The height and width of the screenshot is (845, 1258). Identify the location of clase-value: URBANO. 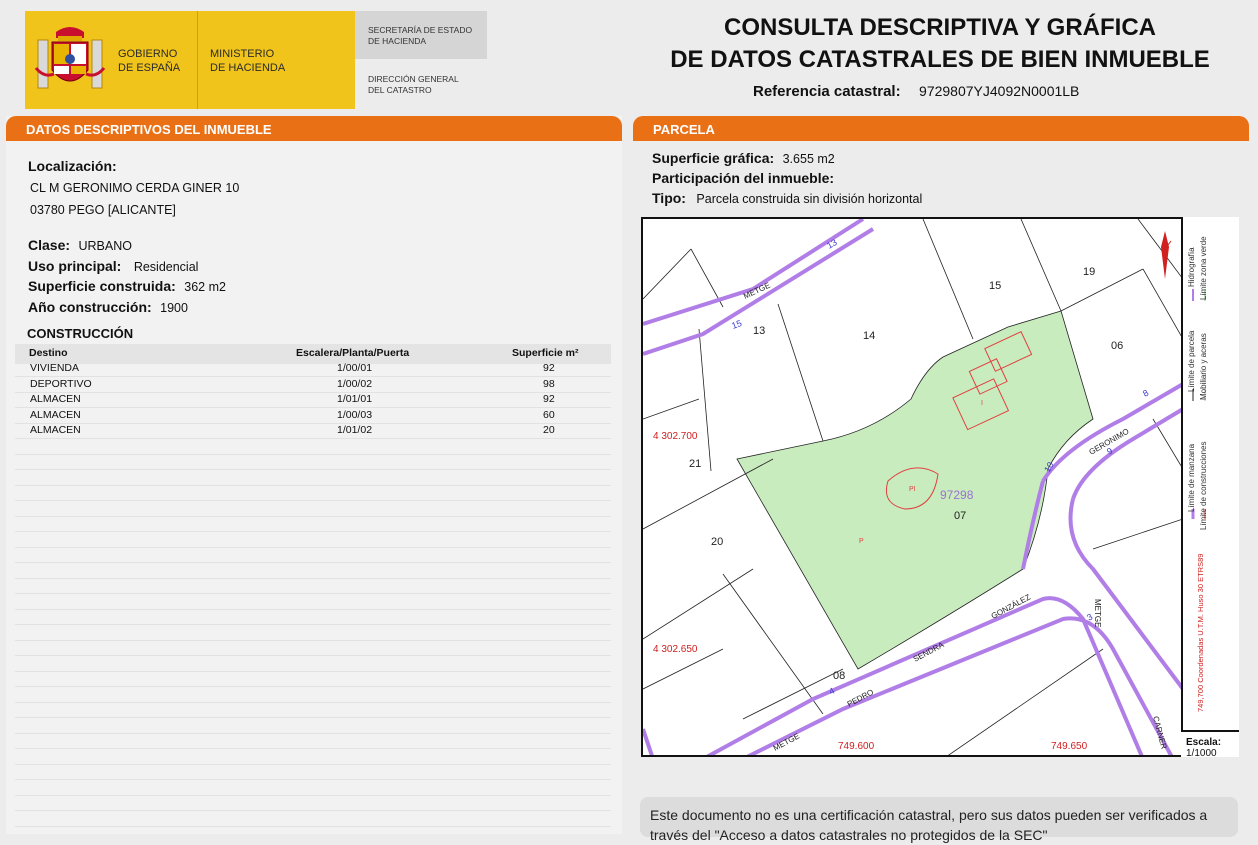
(105, 246).